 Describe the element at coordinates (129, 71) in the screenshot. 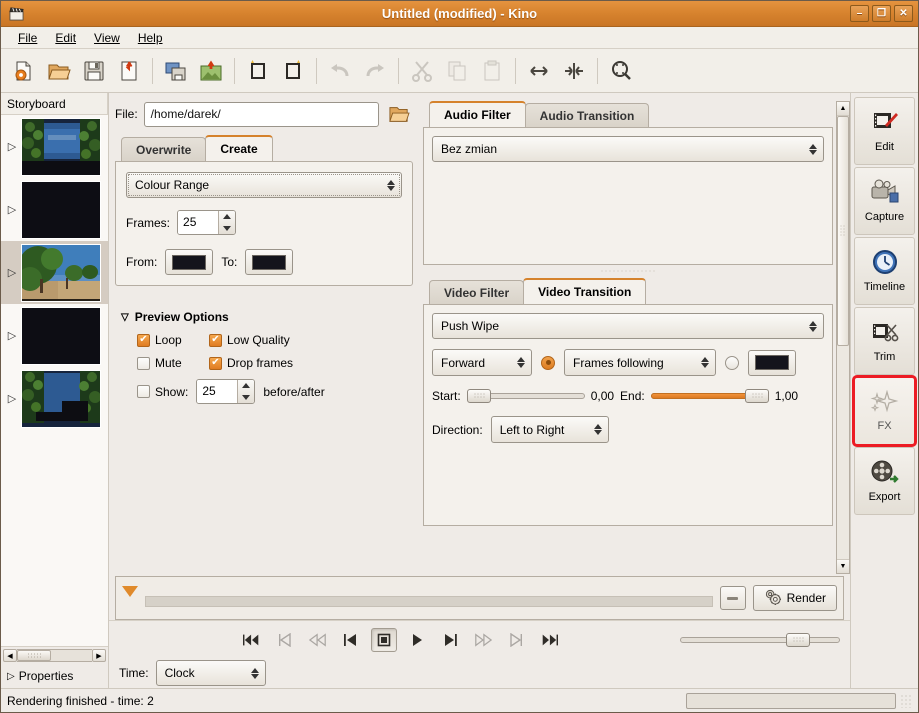

I see `save-as-icon` at that location.